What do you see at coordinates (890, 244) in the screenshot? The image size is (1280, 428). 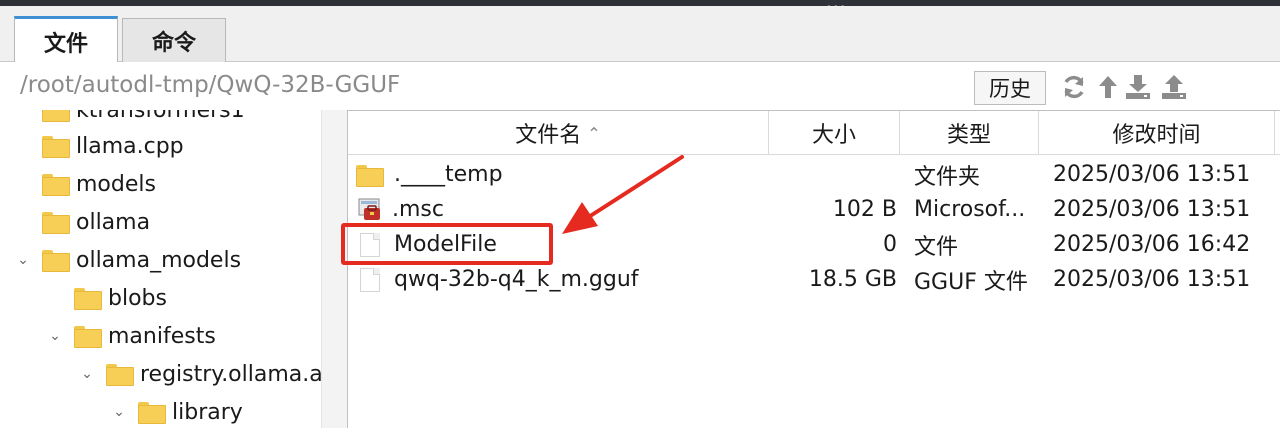 I see `file-size: 0` at bounding box center [890, 244].